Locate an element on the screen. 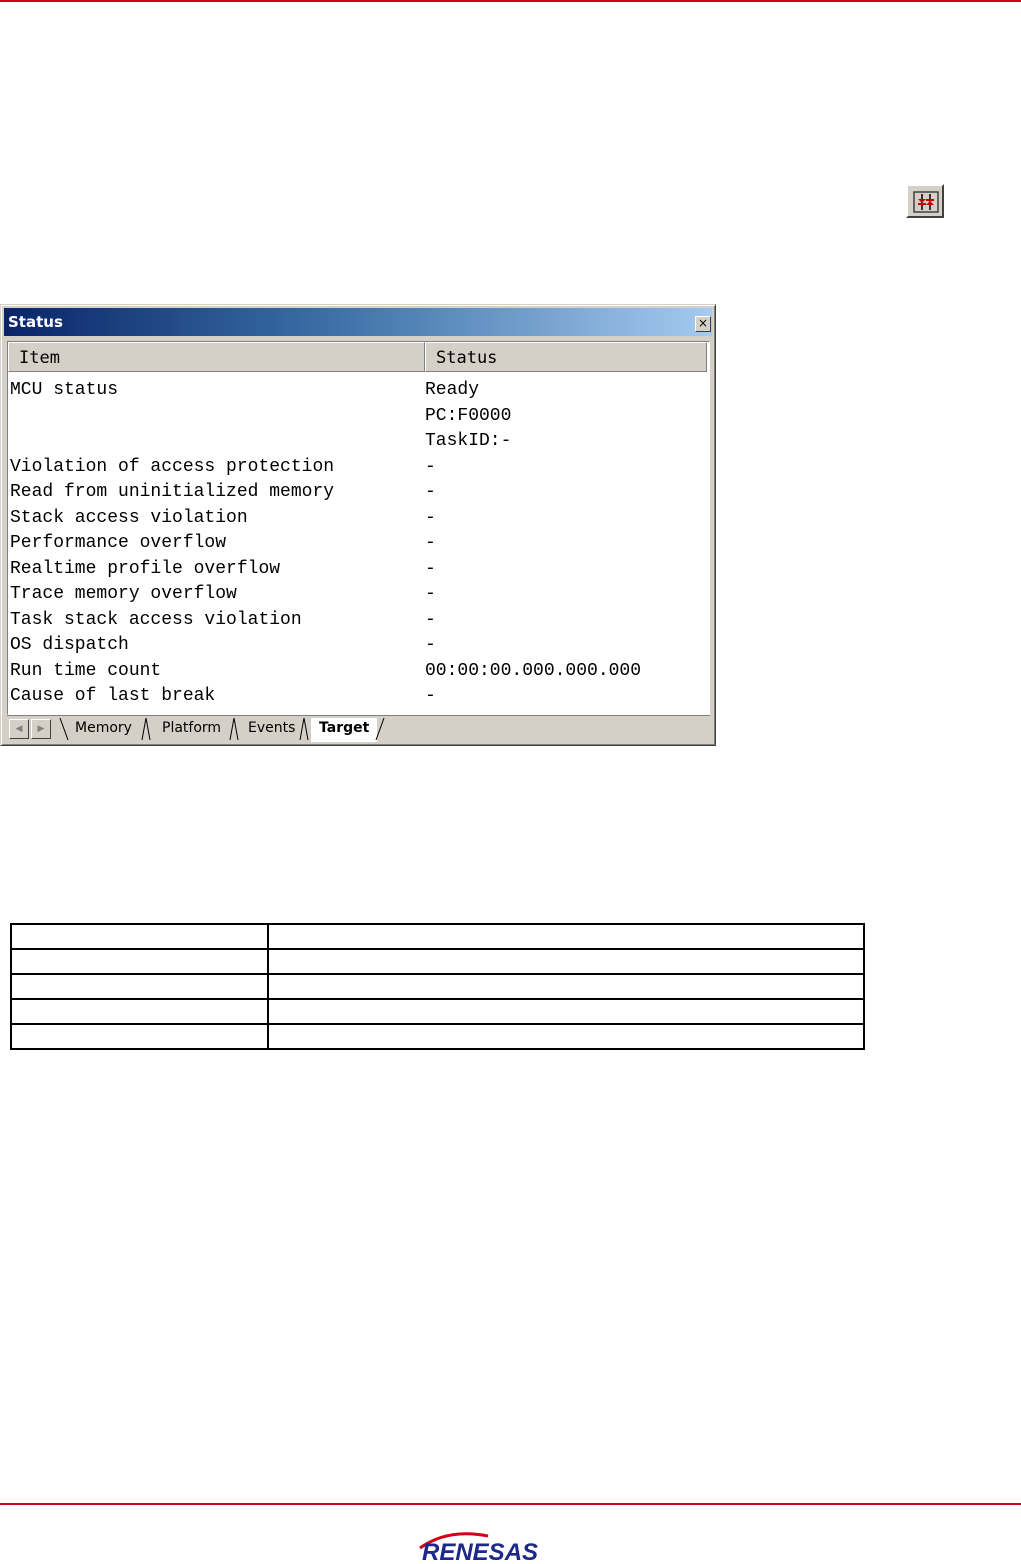 This screenshot has height=1564, width=1021. status-toolbar-icon is located at coordinates (925, 201).